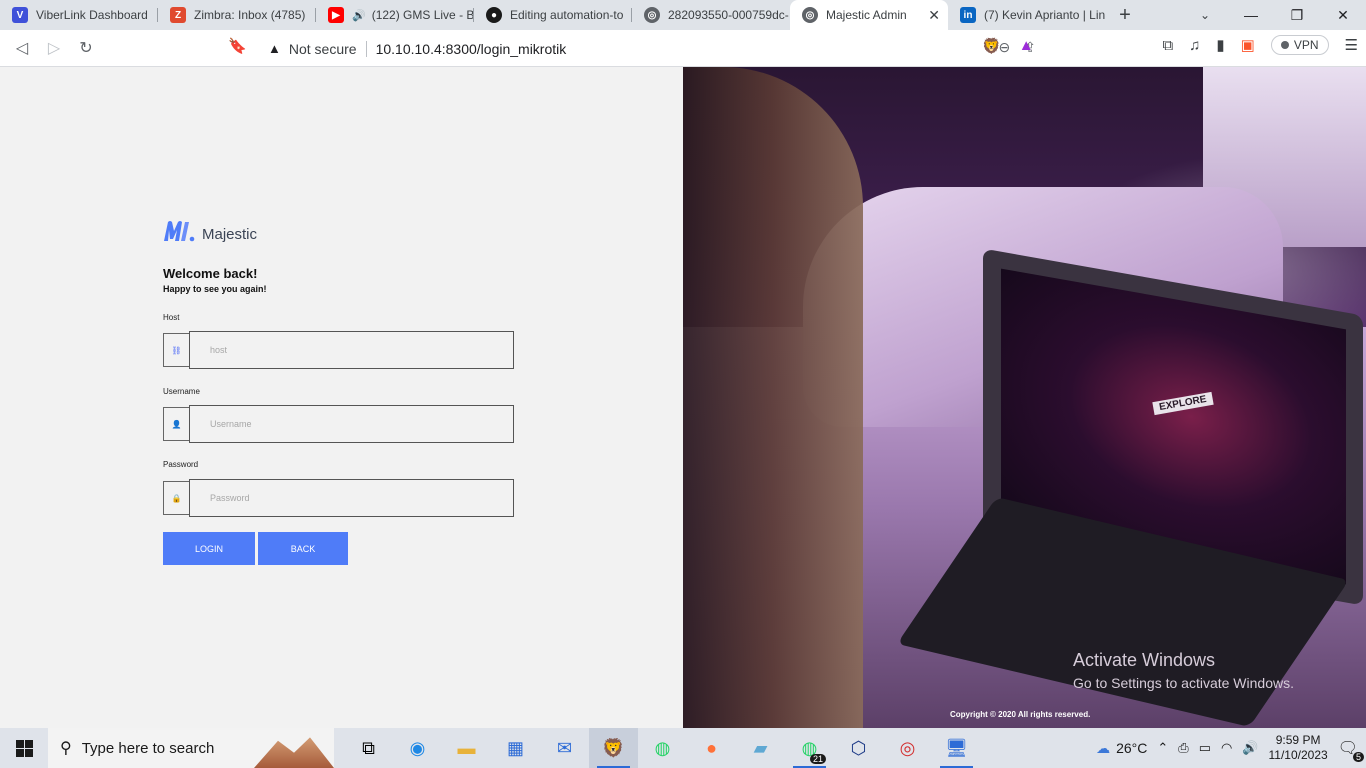 Image resolution: width=1366 pixels, height=768 pixels. I want to click on mail-icon: ✉, so click(564, 748).